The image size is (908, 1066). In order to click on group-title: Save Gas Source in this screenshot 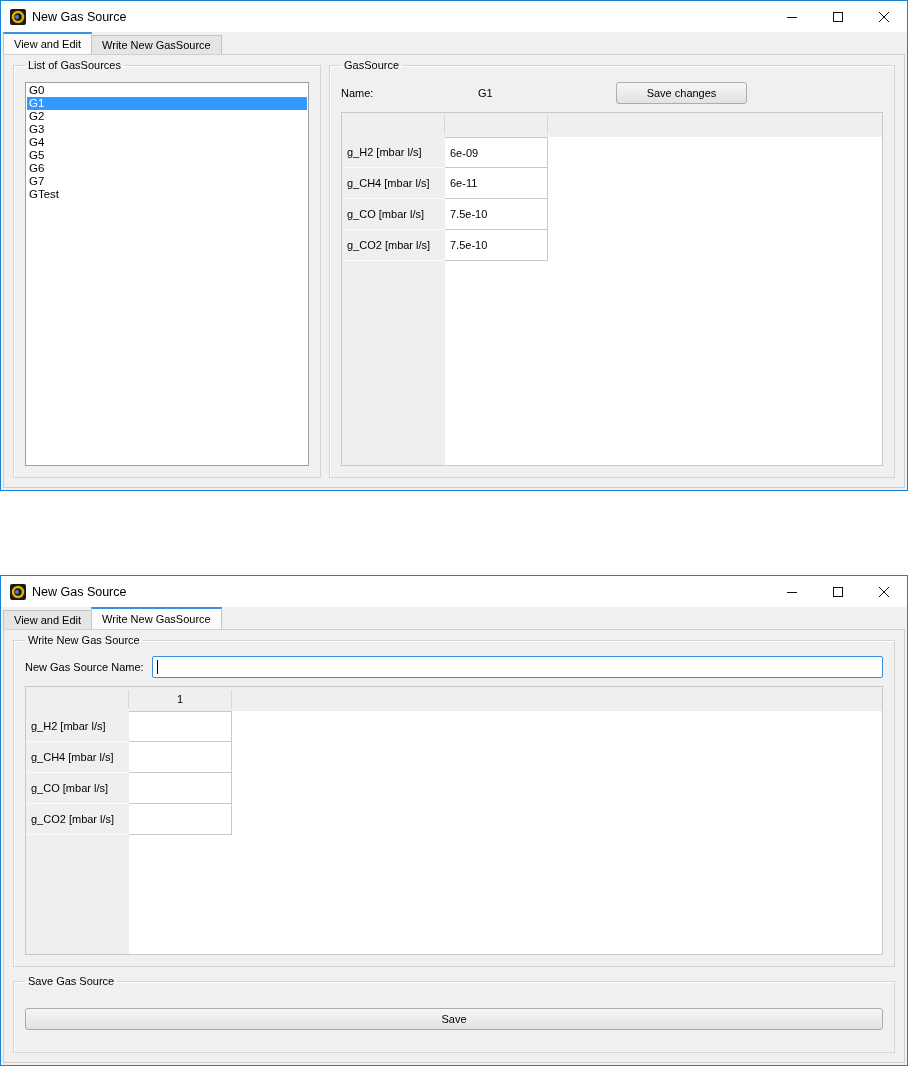, I will do `click(71, 981)`.